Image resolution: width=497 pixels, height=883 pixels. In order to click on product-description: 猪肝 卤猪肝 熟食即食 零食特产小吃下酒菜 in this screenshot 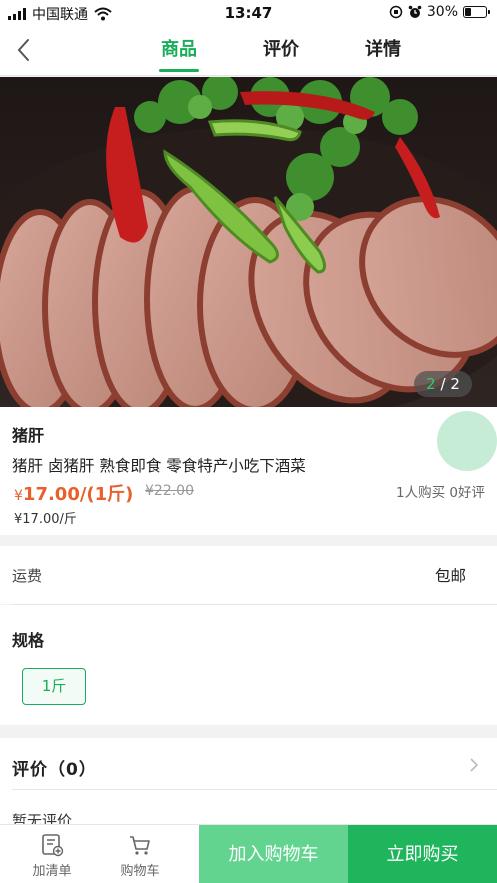, I will do `click(159, 466)`.